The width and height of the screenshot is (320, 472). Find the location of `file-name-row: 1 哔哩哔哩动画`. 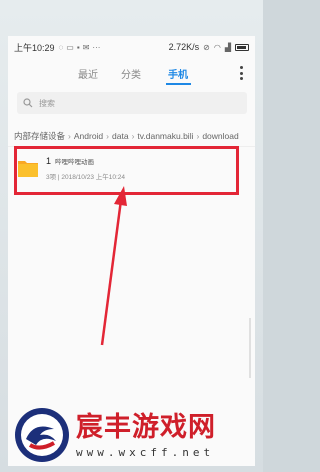

file-name-row: 1 哔哩哔哩动画 is located at coordinates (85, 161).